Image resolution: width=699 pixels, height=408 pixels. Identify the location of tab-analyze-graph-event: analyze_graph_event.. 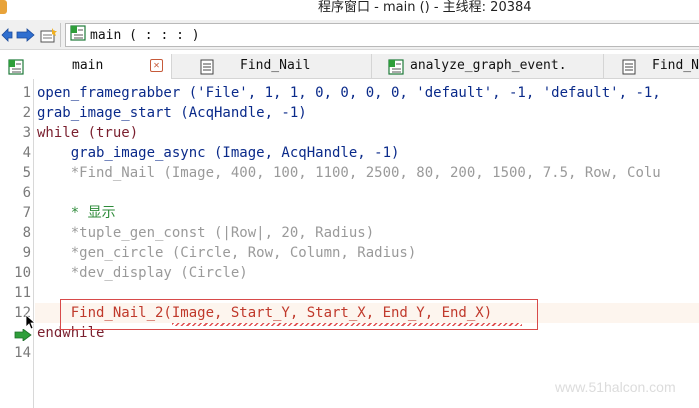
(488, 66).